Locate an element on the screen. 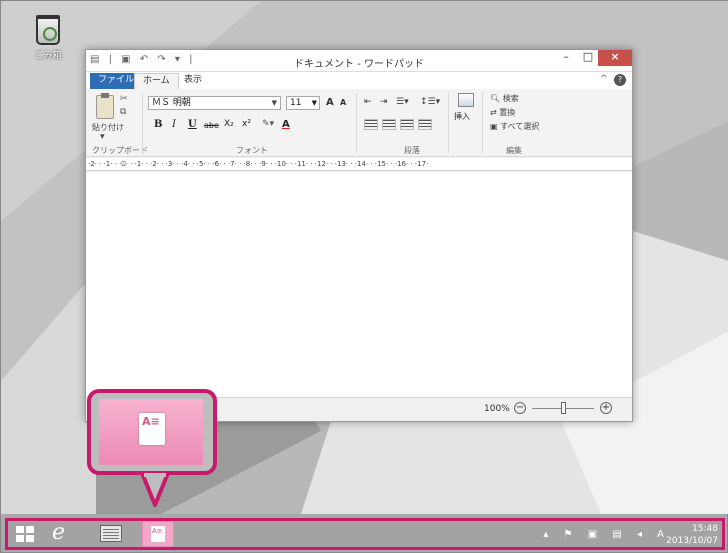 This screenshot has height=553, width=728. callout-highlight: A≡ is located at coordinates (152, 432).